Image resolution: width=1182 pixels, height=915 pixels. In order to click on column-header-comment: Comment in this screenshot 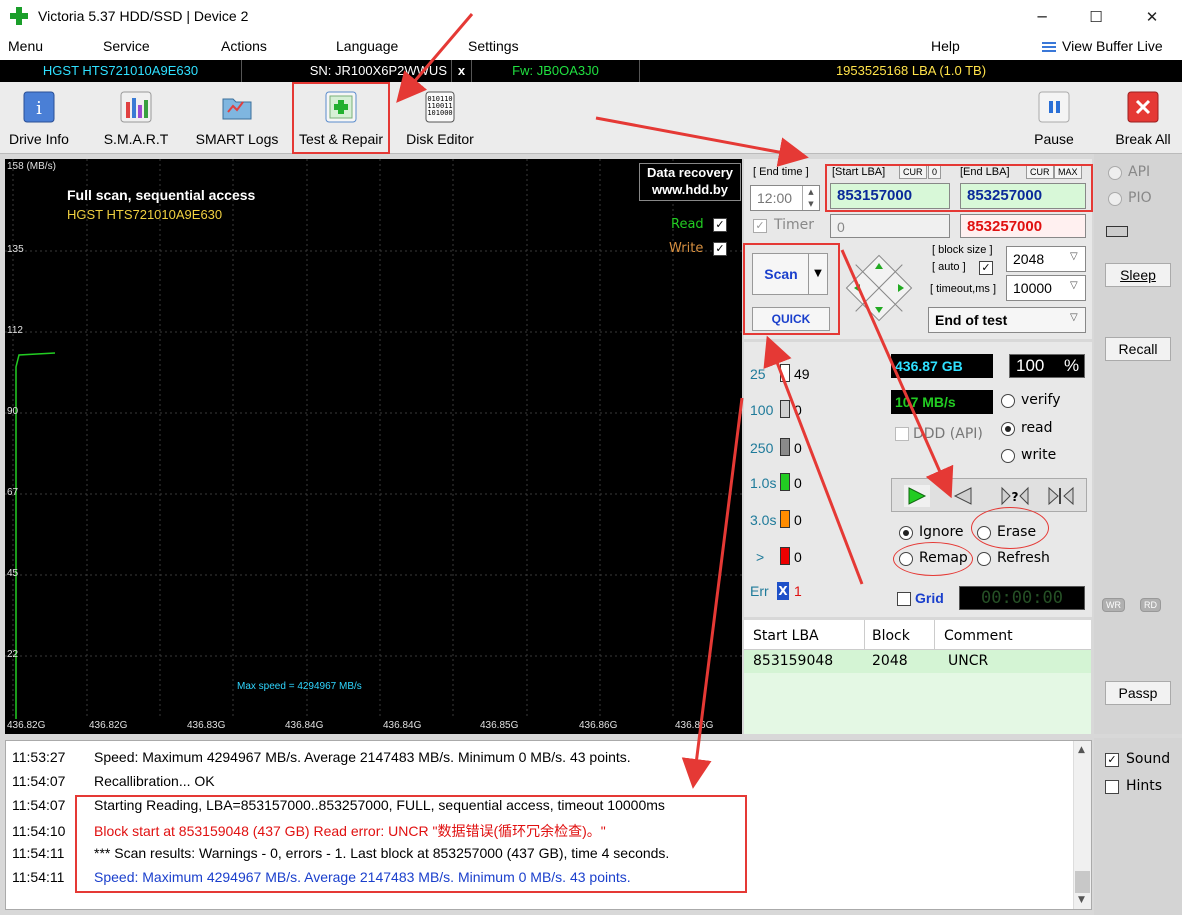, I will do `click(978, 636)`.